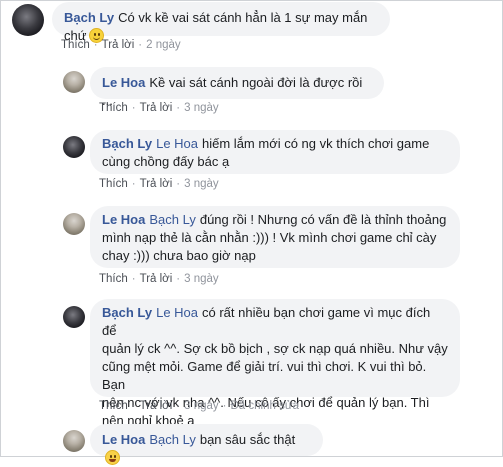 The image size is (503, 467). What do you see at coordinates (316, 143) in the screenshot?
I see `comment-text-line: hiếm lắm mới có ng vk thích chơi game` at bounding box center [316, 143].